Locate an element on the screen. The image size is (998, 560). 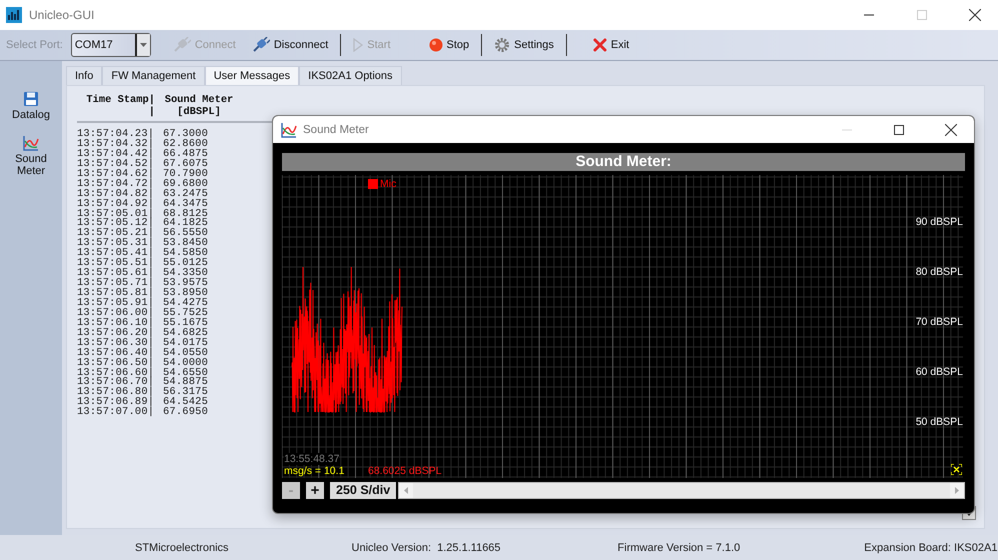
value-cell-text: 62.8600 is located at coordinates (185, 145).